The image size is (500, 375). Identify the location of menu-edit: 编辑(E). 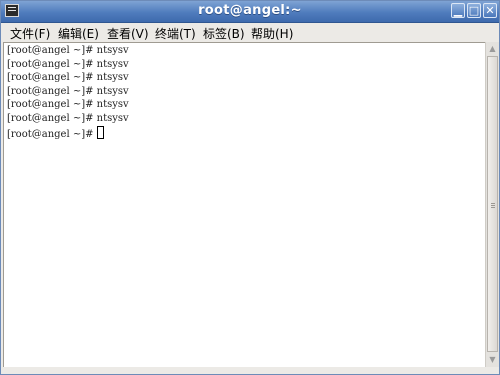
(78, 33).